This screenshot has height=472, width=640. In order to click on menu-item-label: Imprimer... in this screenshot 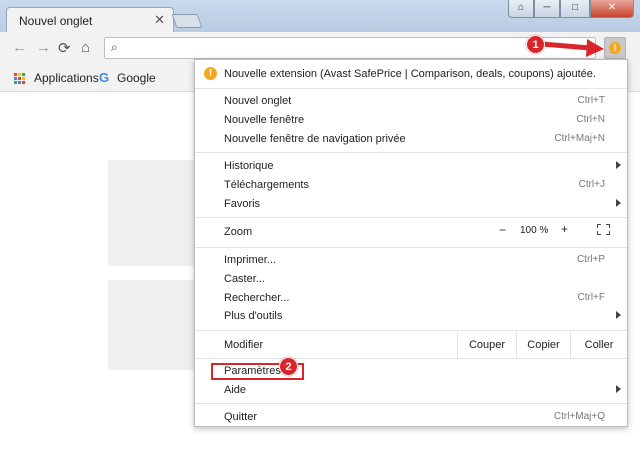, I will do `click(250, 260)`.